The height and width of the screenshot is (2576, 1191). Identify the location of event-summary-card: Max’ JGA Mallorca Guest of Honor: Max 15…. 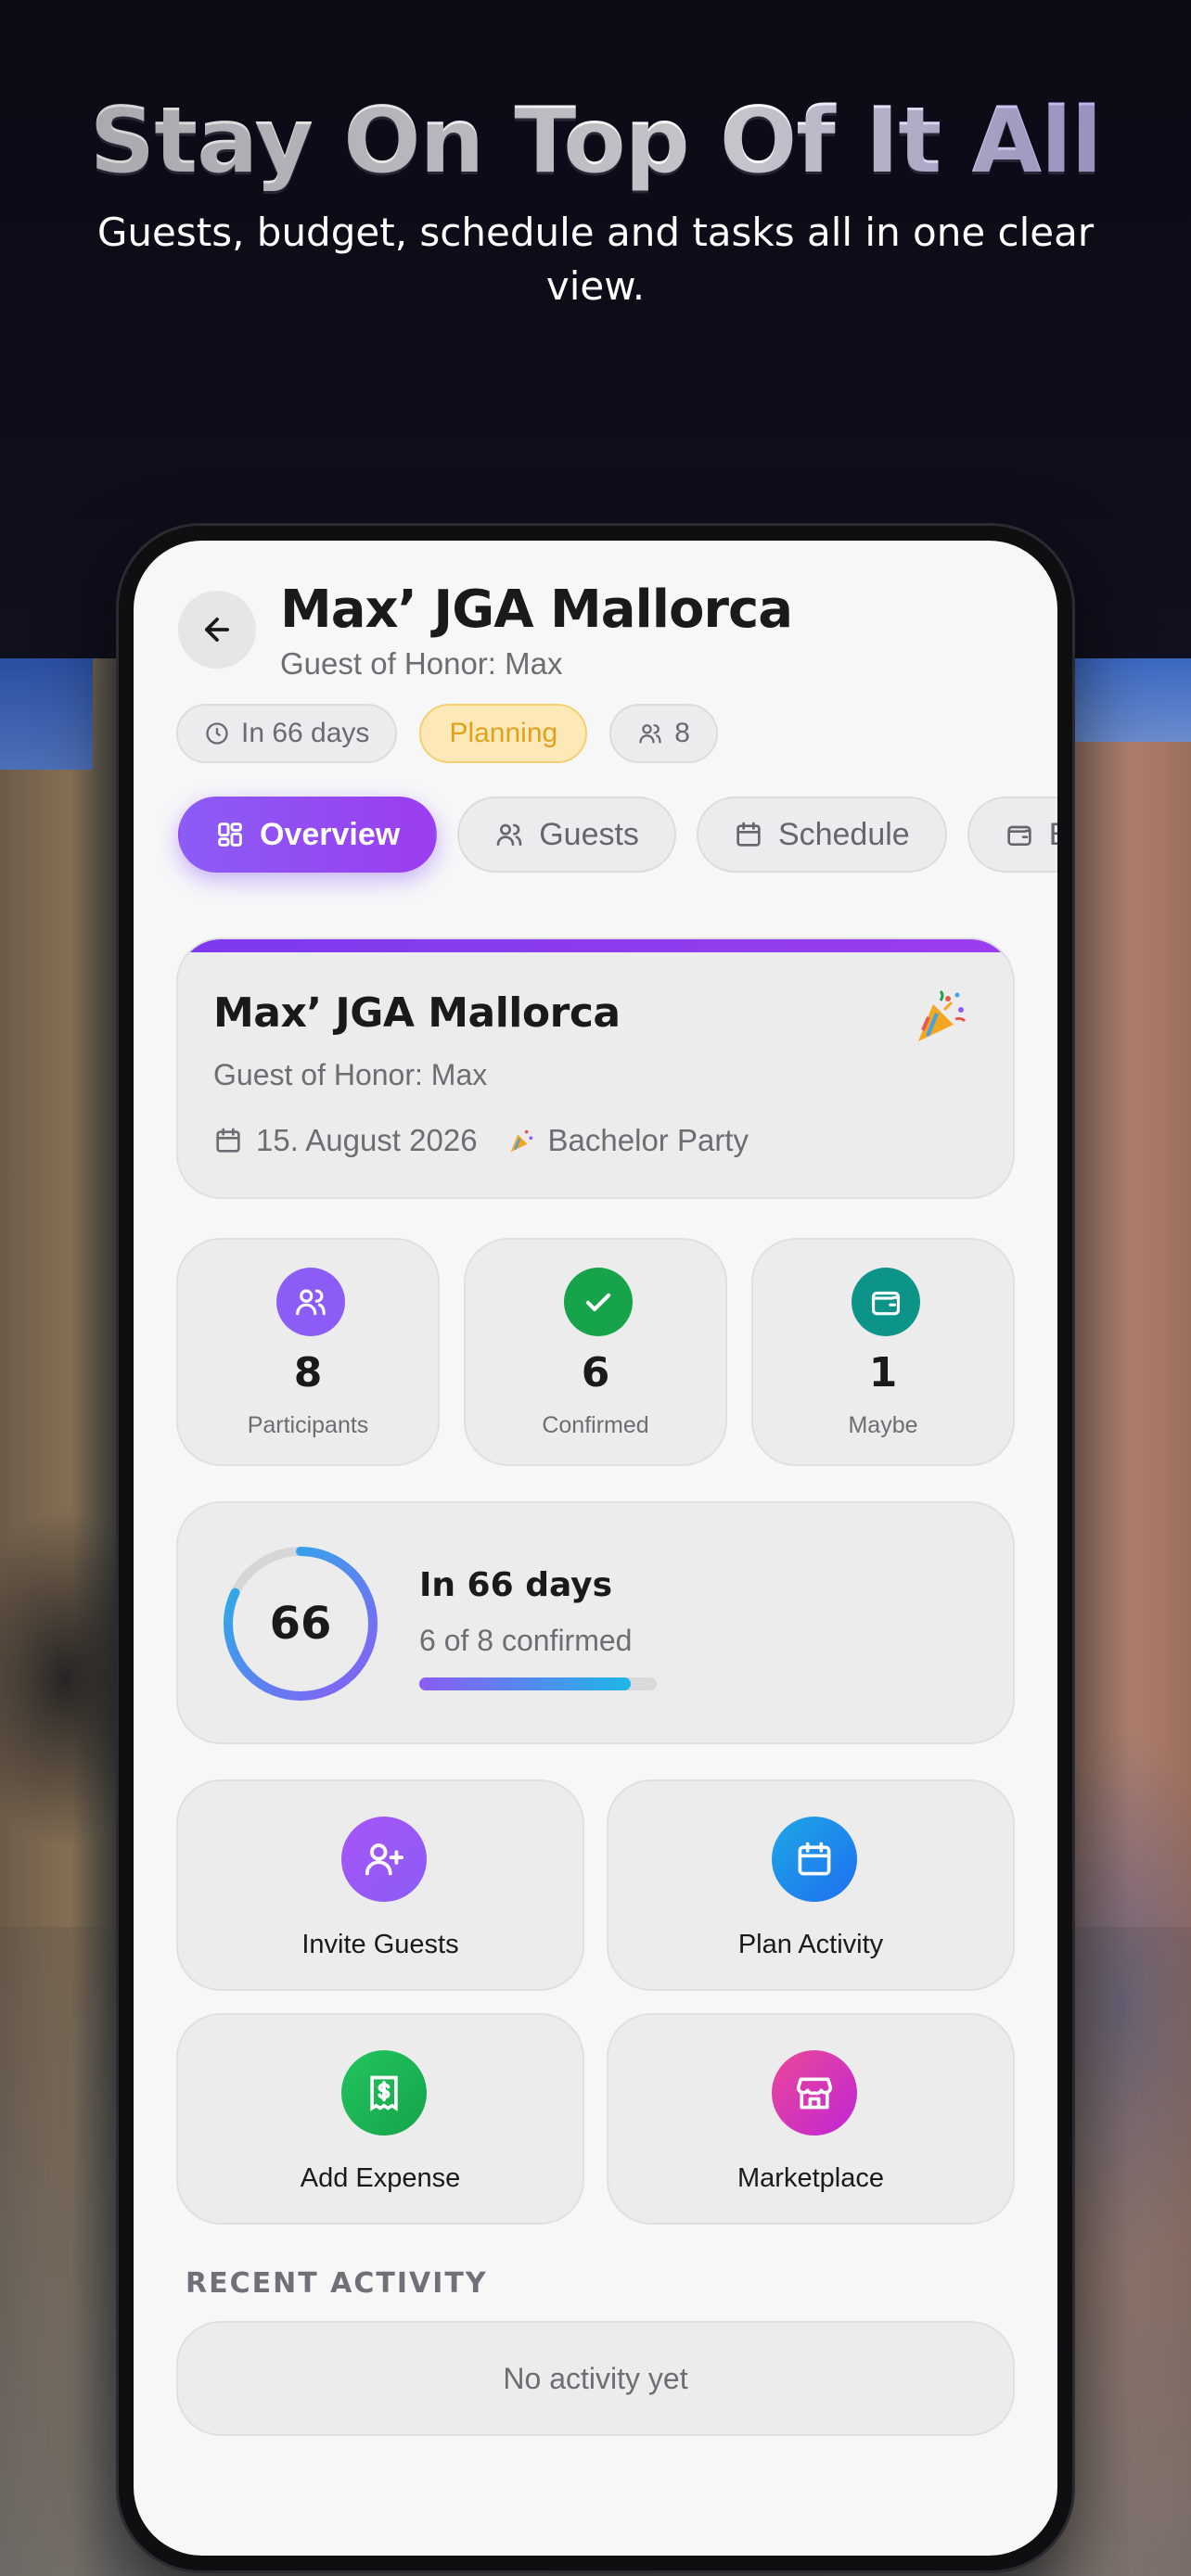
(595, 1068).